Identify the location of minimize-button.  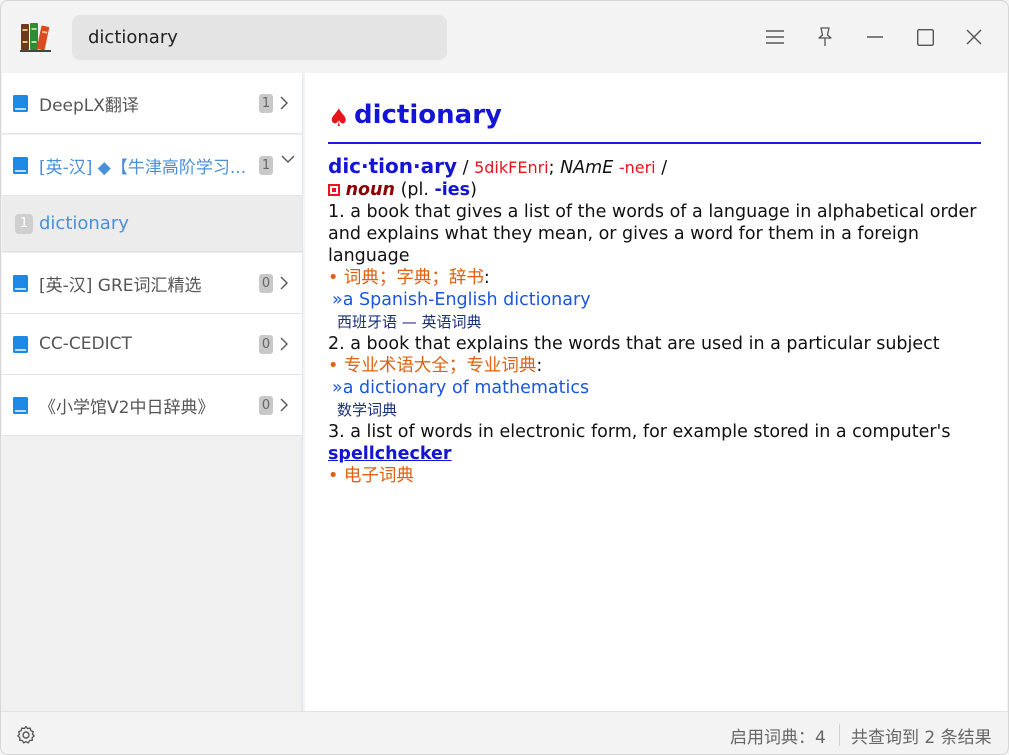
(875, 37).